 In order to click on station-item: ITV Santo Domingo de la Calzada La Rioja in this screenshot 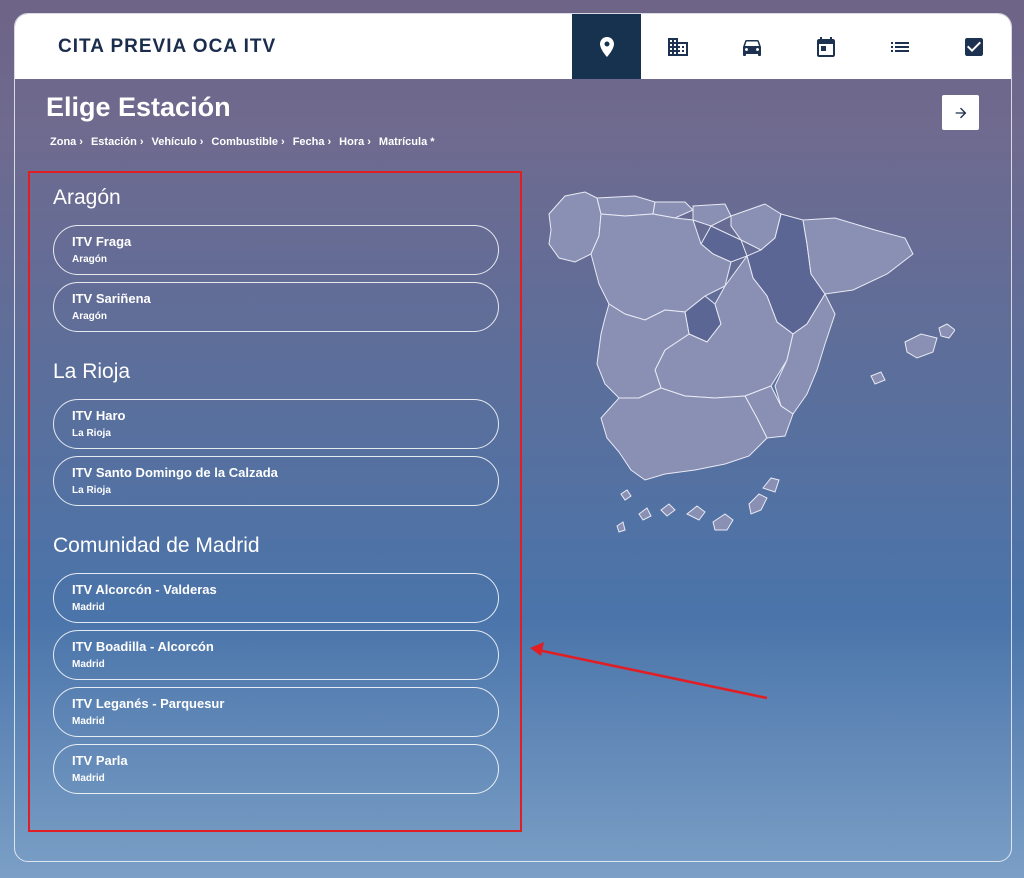, I will do `click(276, 481)`.